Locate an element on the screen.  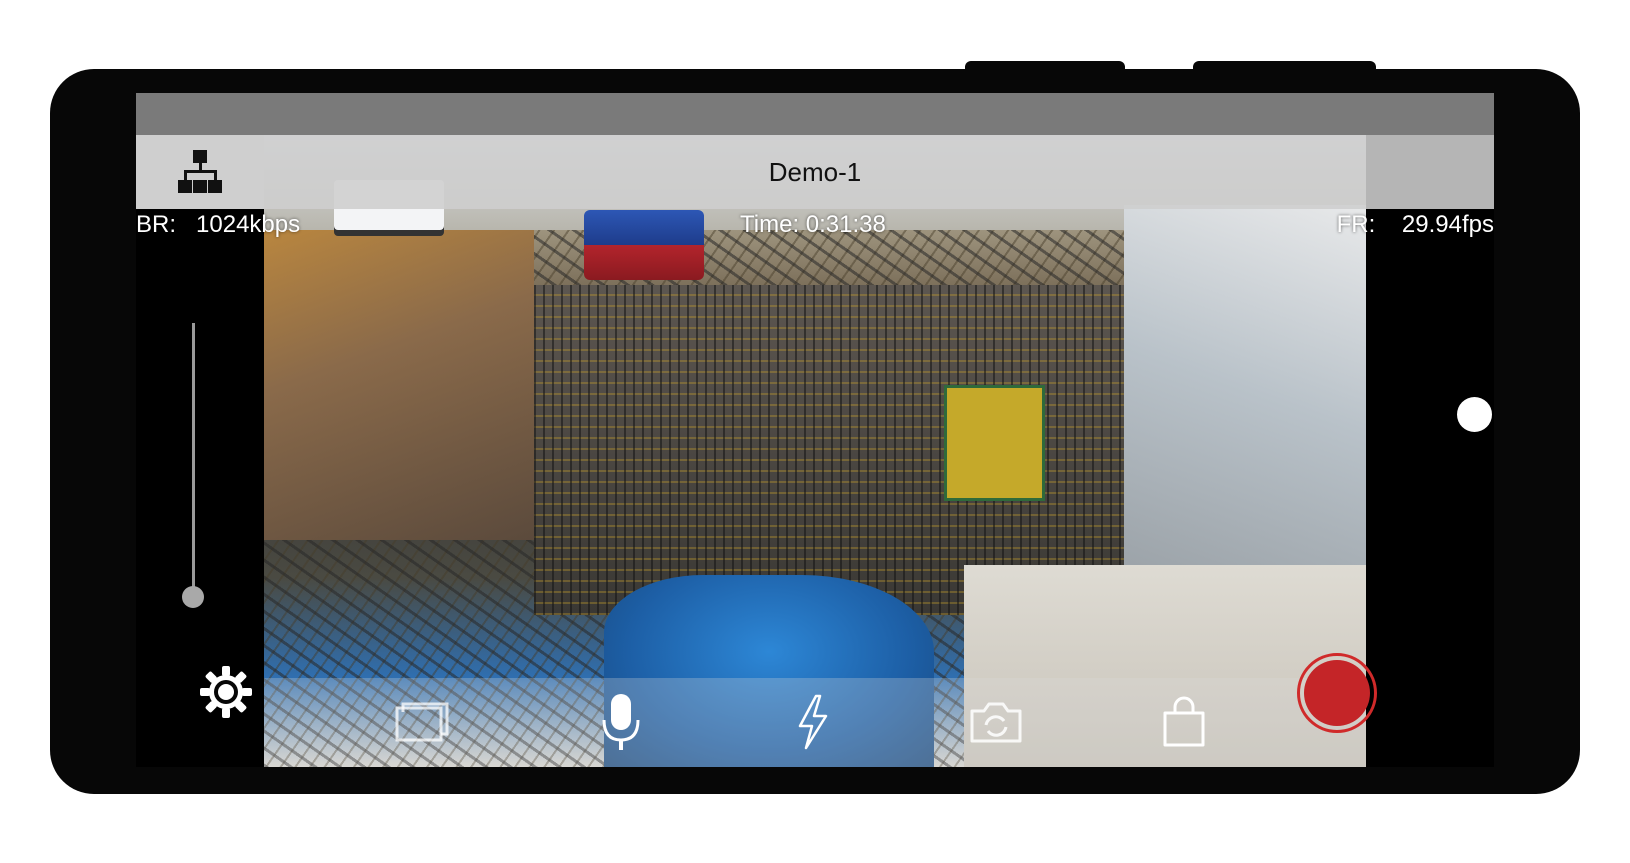
microphone-button is located at coordinates (621, 722).